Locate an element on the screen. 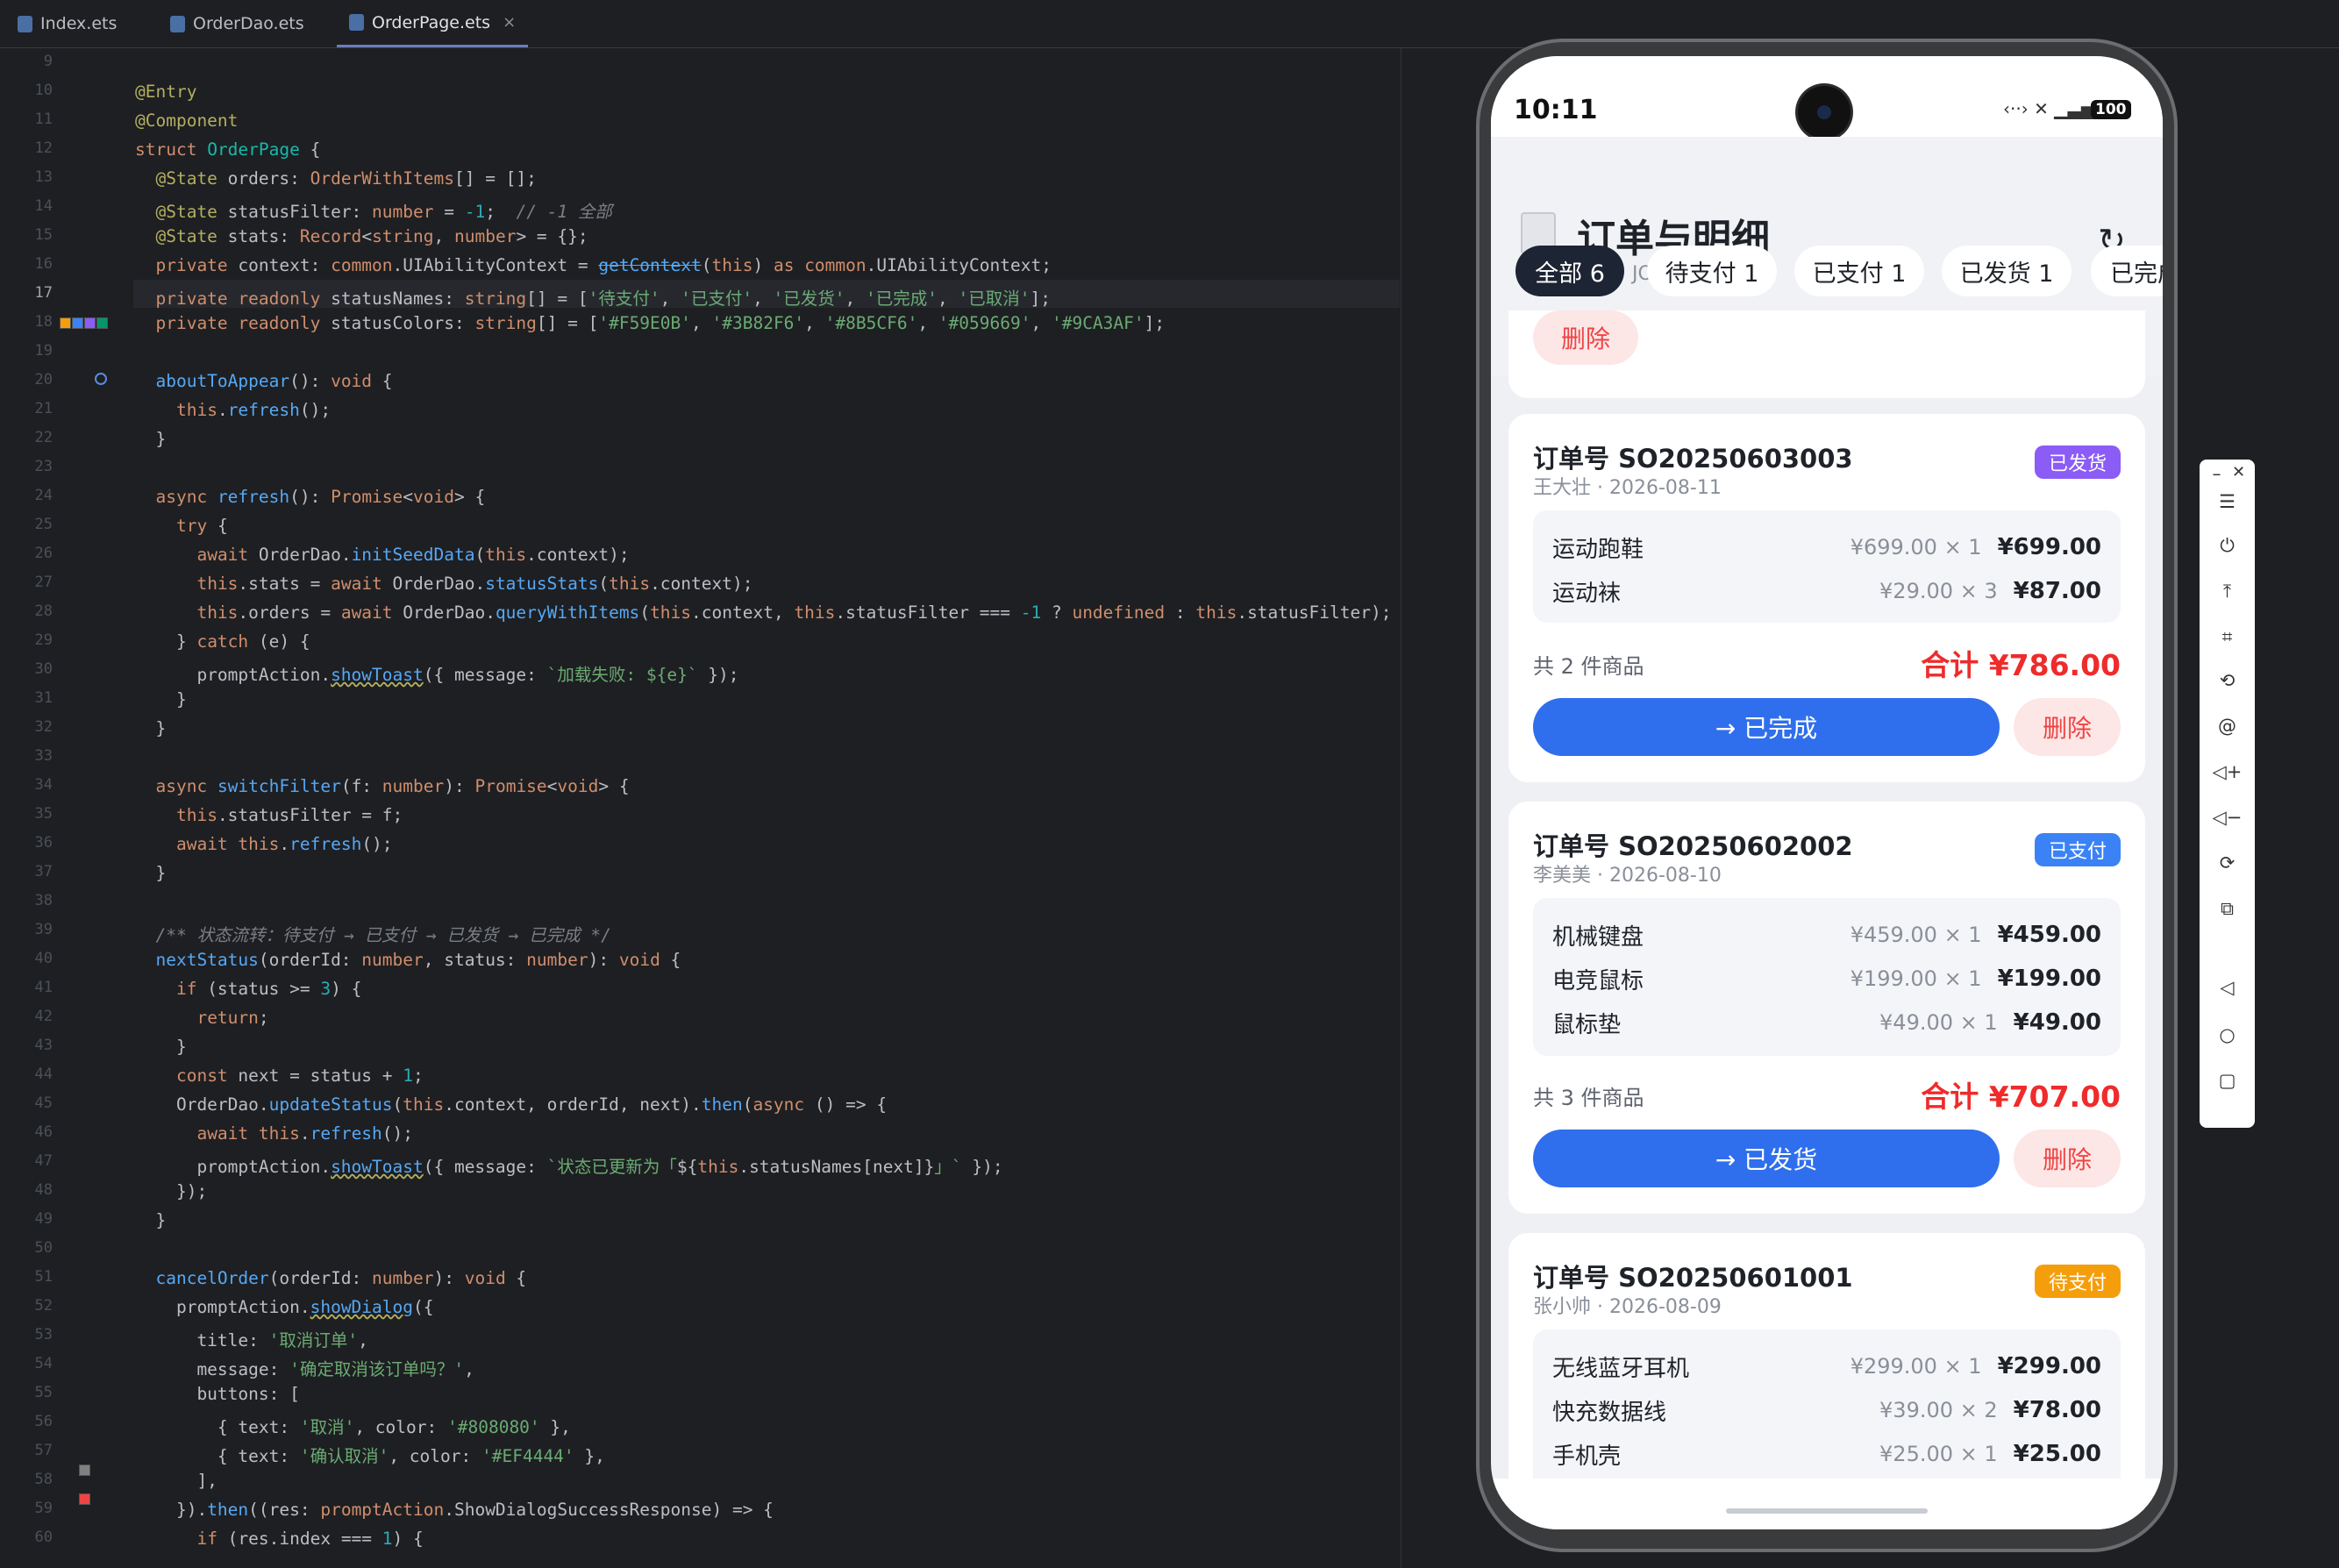 The height and width of the screenshot is (1568, 2339). list-item: 运动跑鞋 ¥699.00 × 1 ¥699.00 is located at coordinates (1827, 548).